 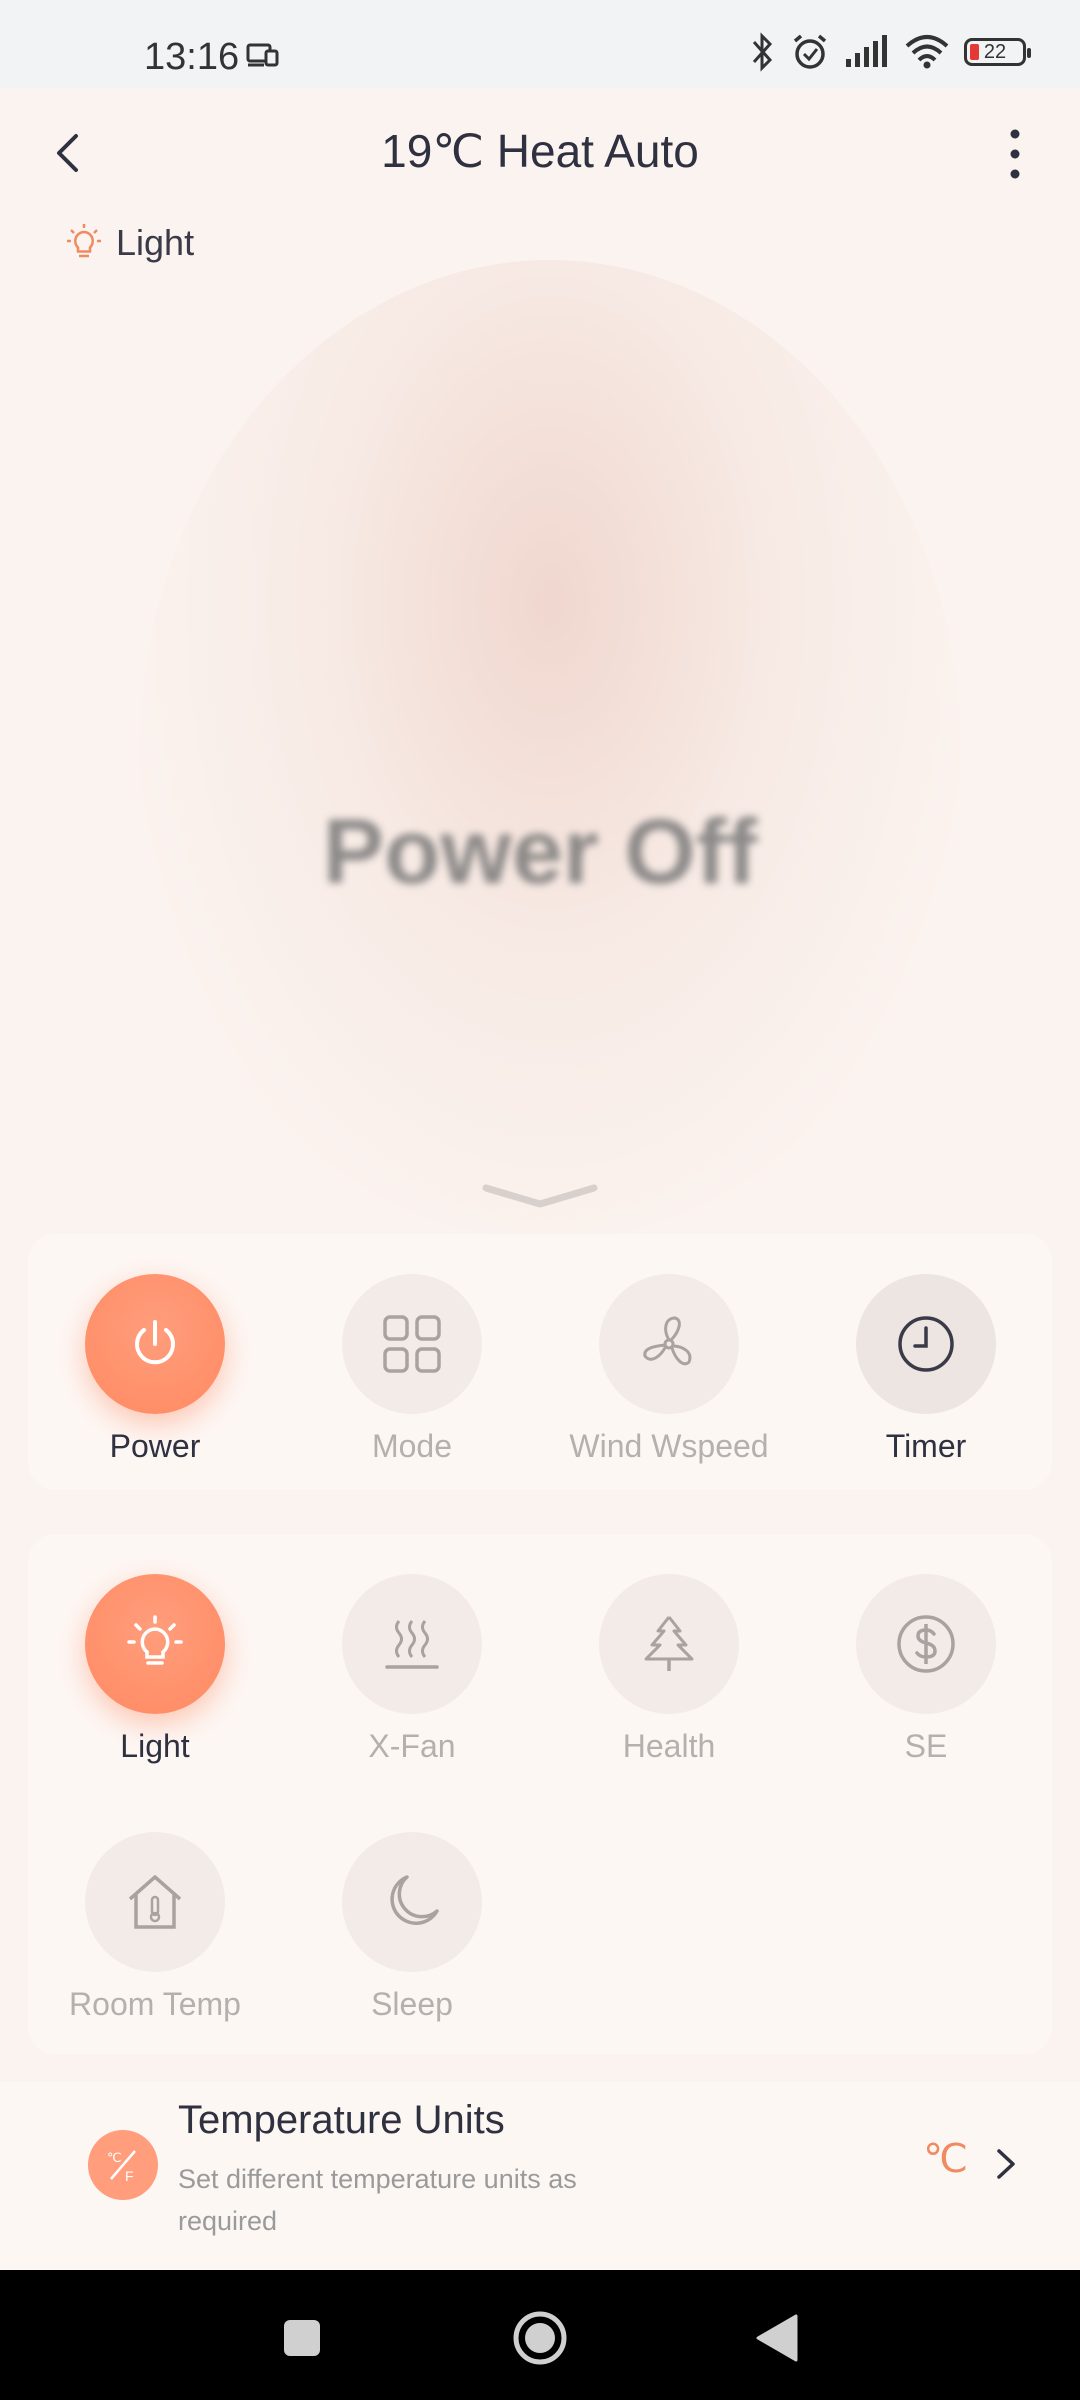 I want to click on se-control: SE, so click(x=926, y=1669).